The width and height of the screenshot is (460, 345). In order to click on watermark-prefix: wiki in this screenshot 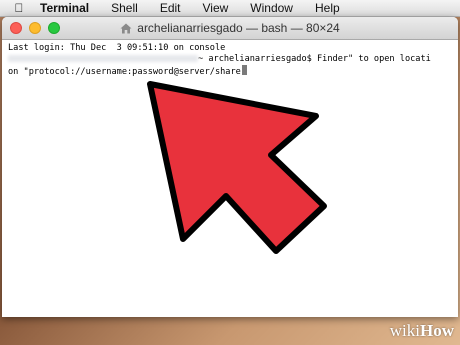, I will do `click(404, 330)`.